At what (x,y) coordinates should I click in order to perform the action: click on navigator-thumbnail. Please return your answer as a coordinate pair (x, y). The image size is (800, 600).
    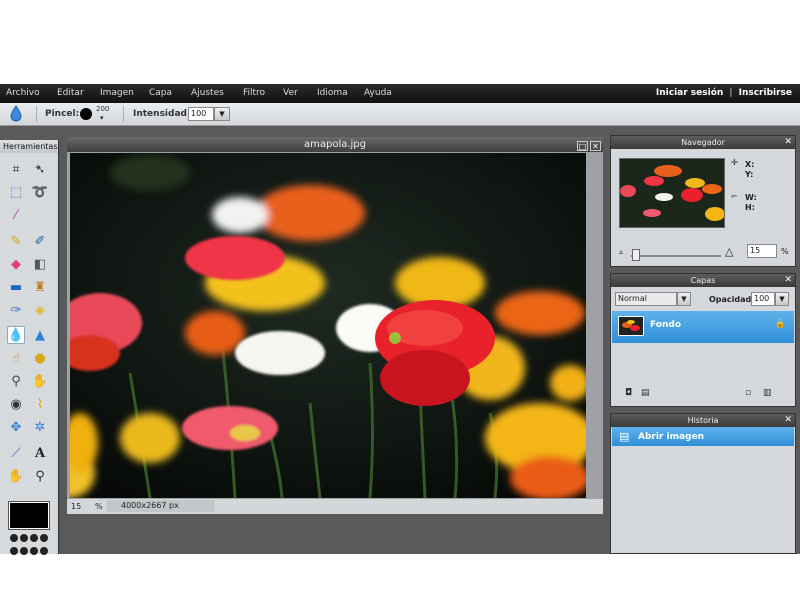
    Looking at the image, I should click on (672, 193).